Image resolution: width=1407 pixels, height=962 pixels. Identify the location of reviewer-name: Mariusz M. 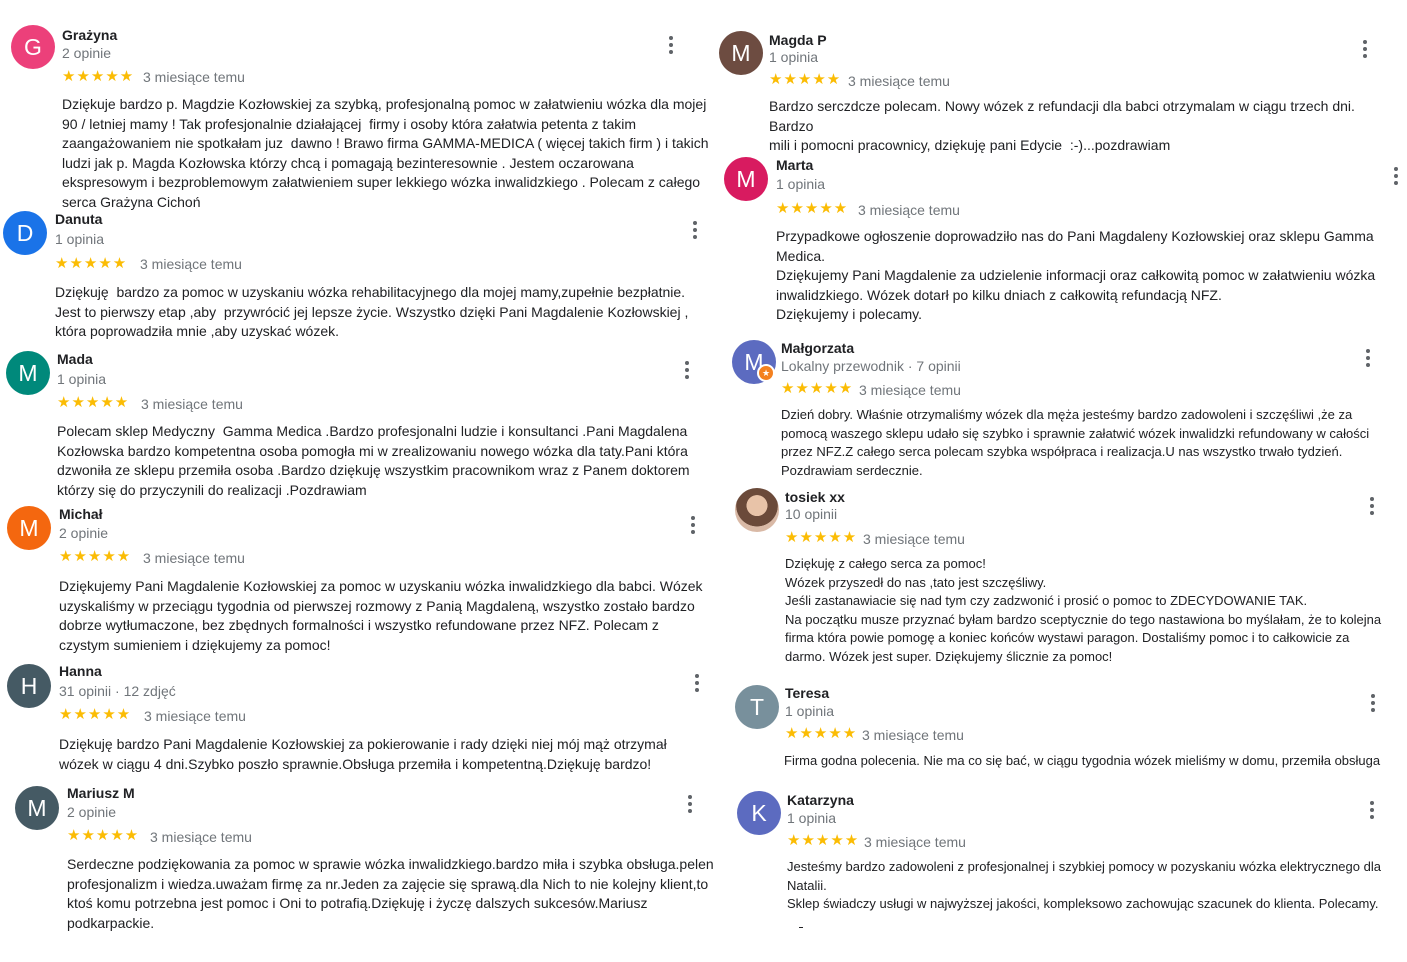
(101, 793).